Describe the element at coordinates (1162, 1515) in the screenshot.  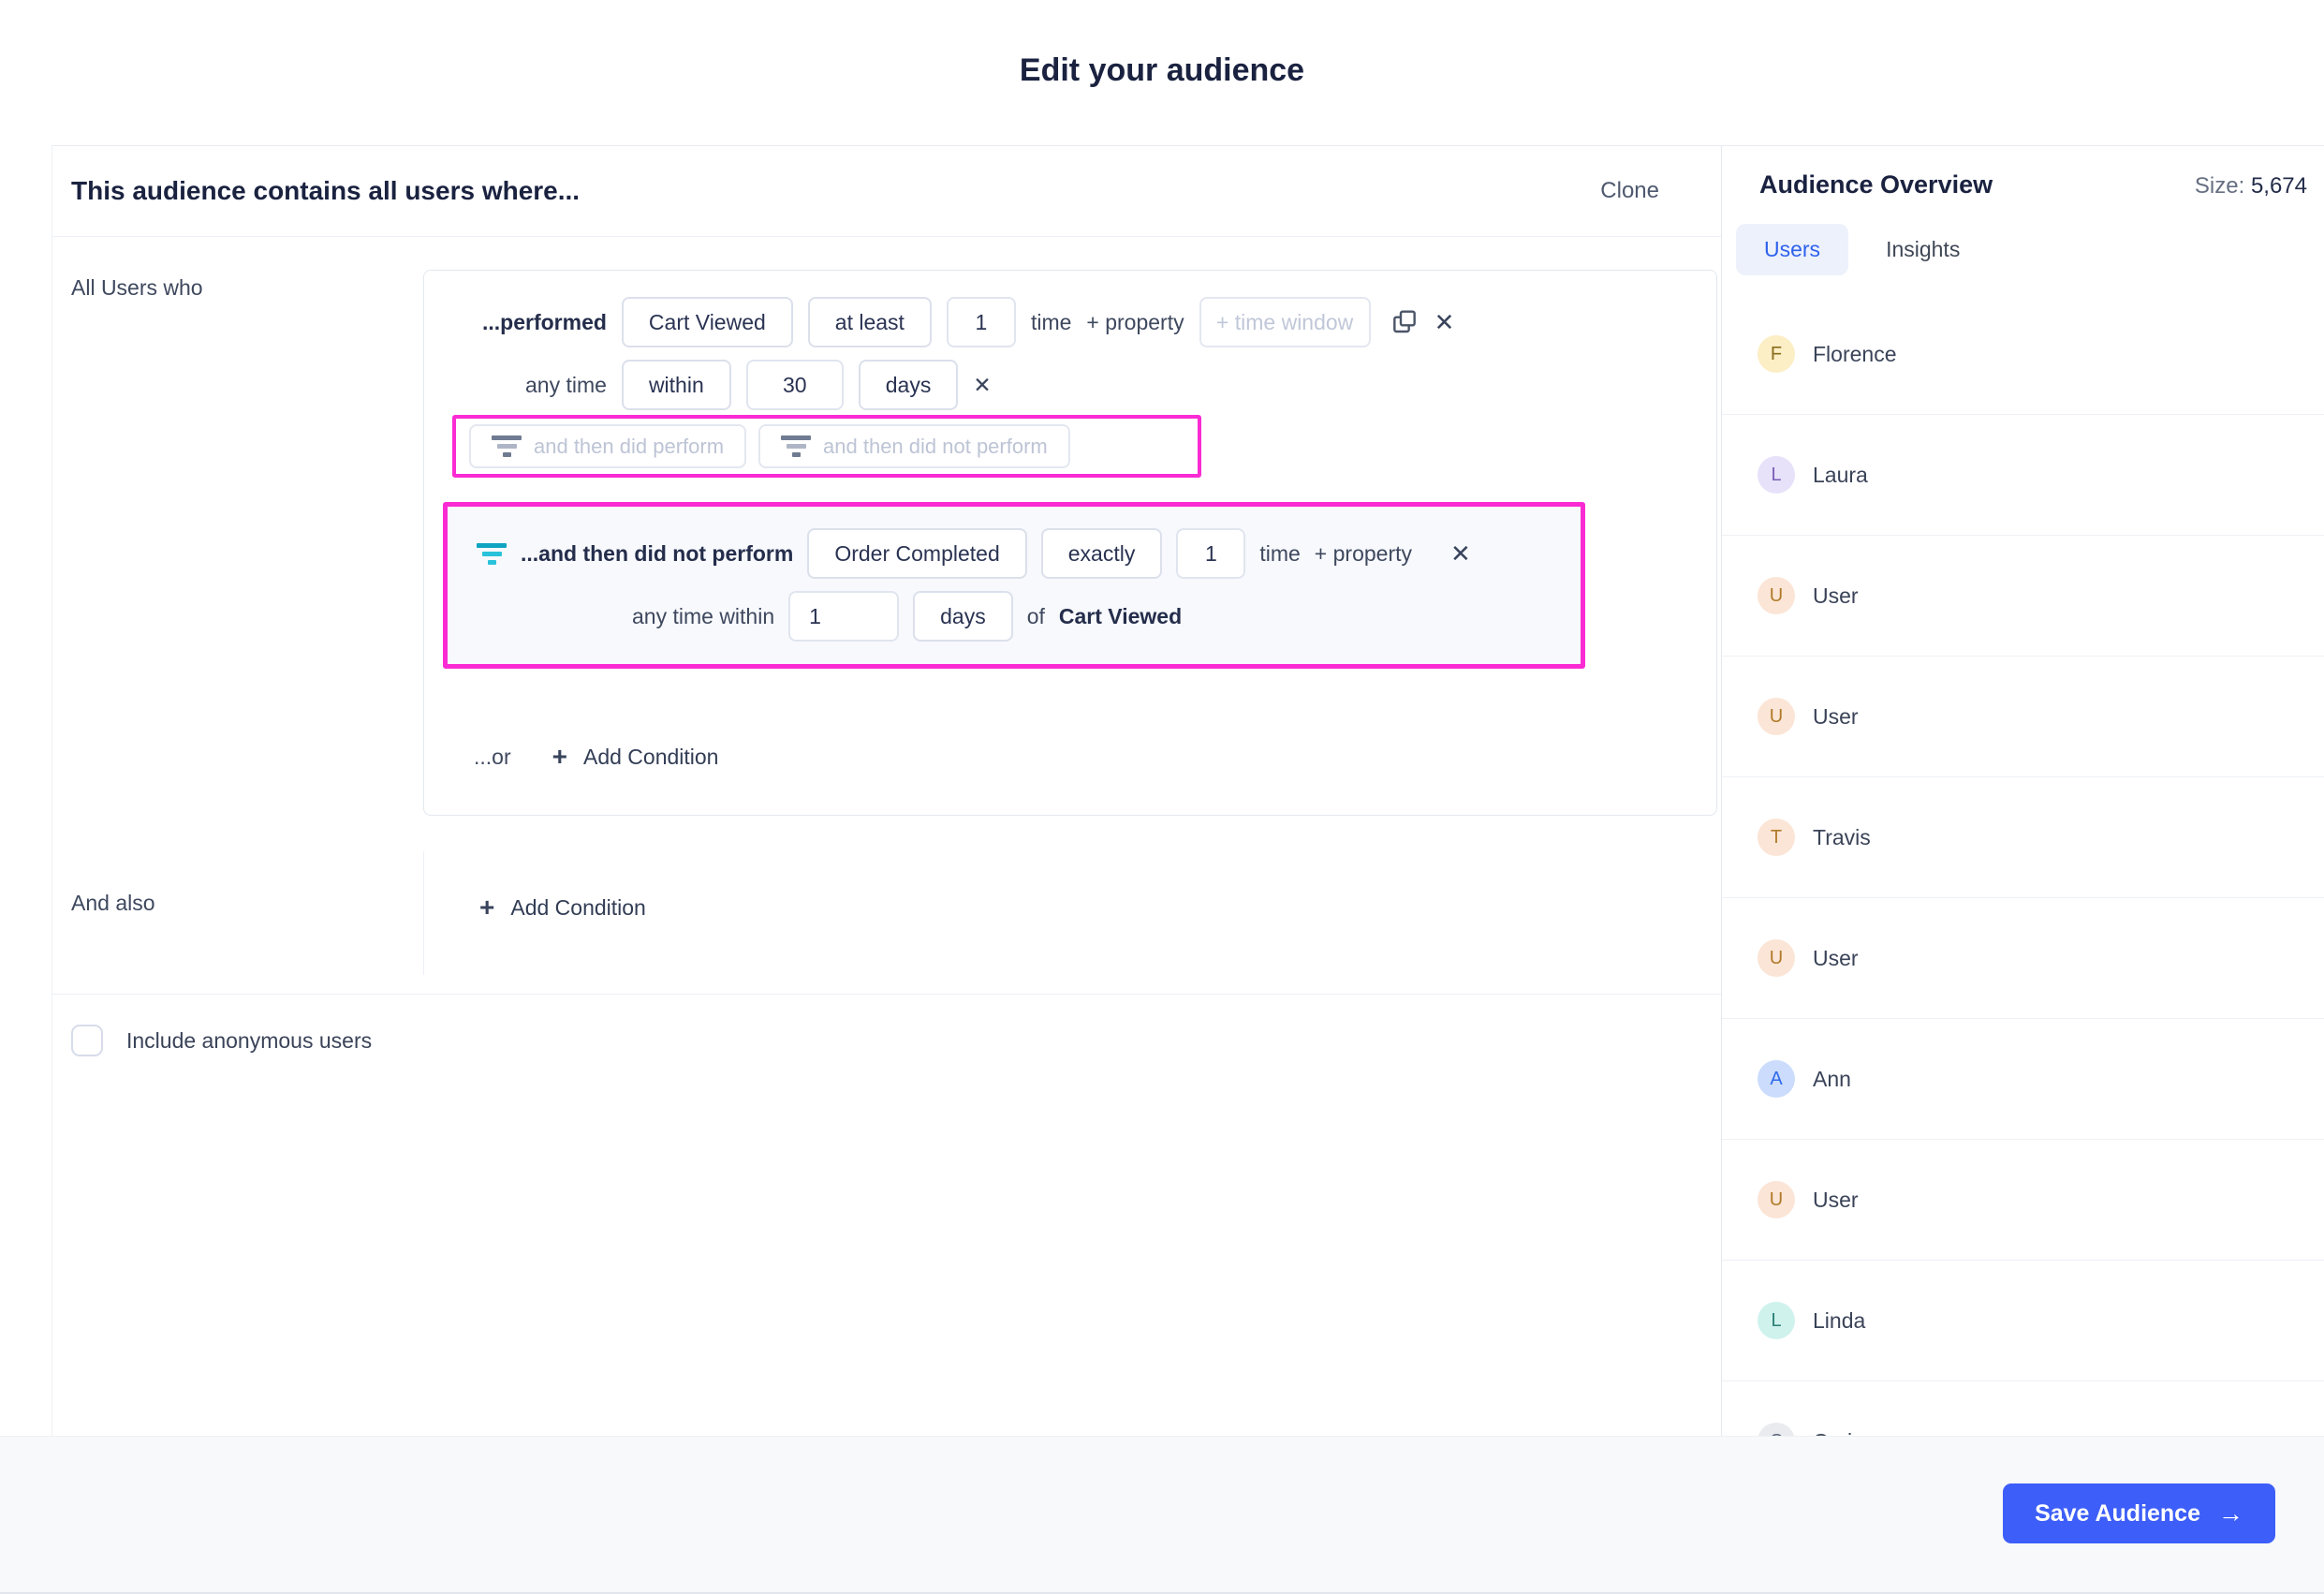
I see `footer-bar: Save Audience →` at that location.